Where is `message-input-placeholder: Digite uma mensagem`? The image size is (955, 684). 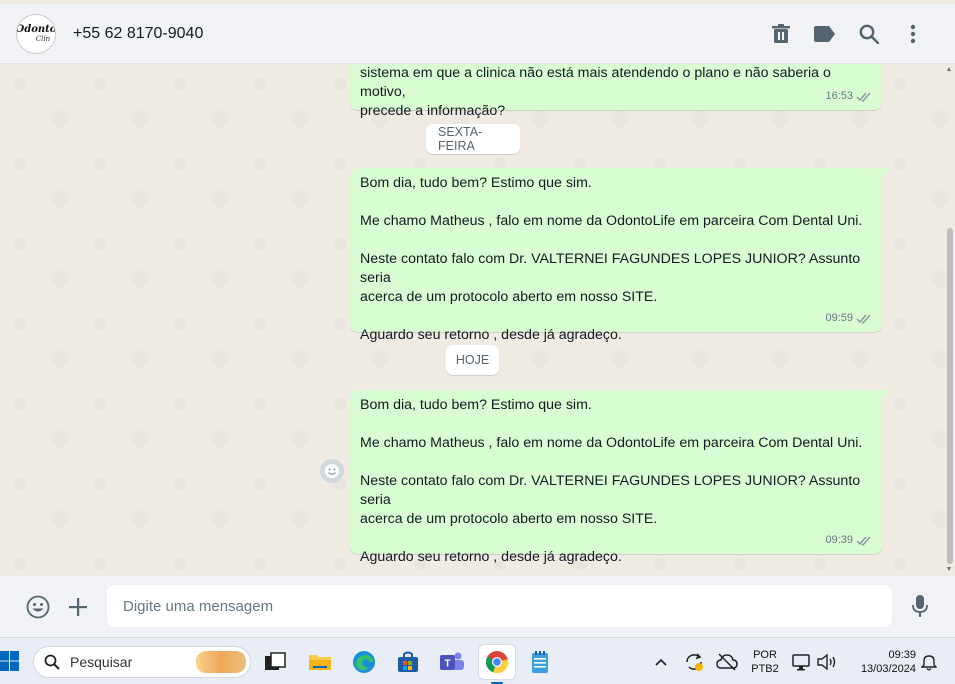
message-input-placeholder: Digite uma mensagem is located at coordinates (198, 606).